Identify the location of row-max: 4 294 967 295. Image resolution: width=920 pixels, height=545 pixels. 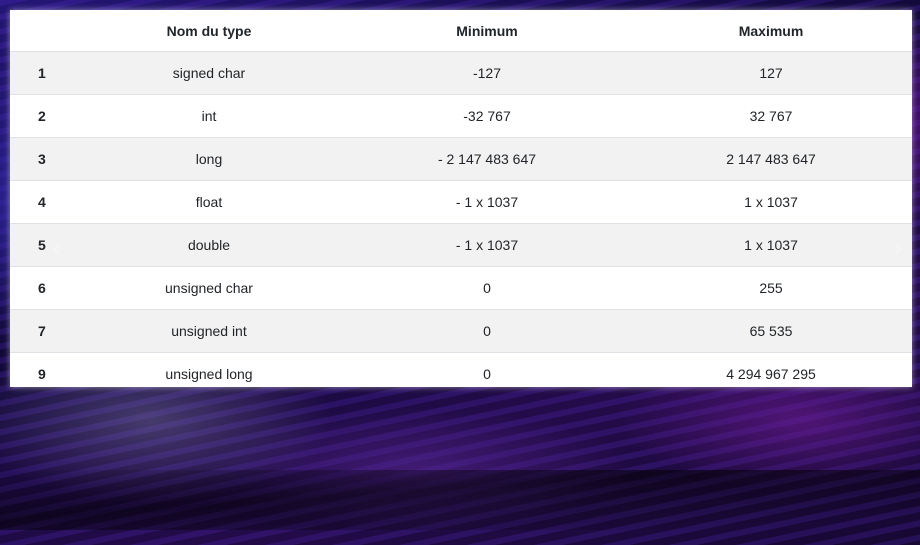
(771, 369).